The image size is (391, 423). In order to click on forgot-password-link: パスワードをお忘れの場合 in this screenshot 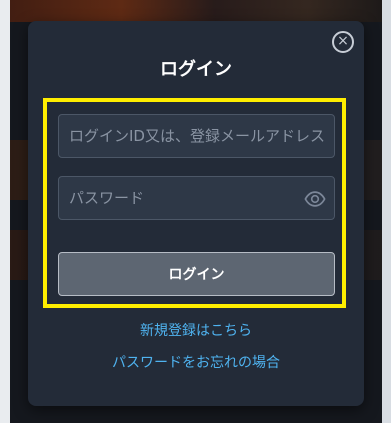, I will do `click(196, 362)`.